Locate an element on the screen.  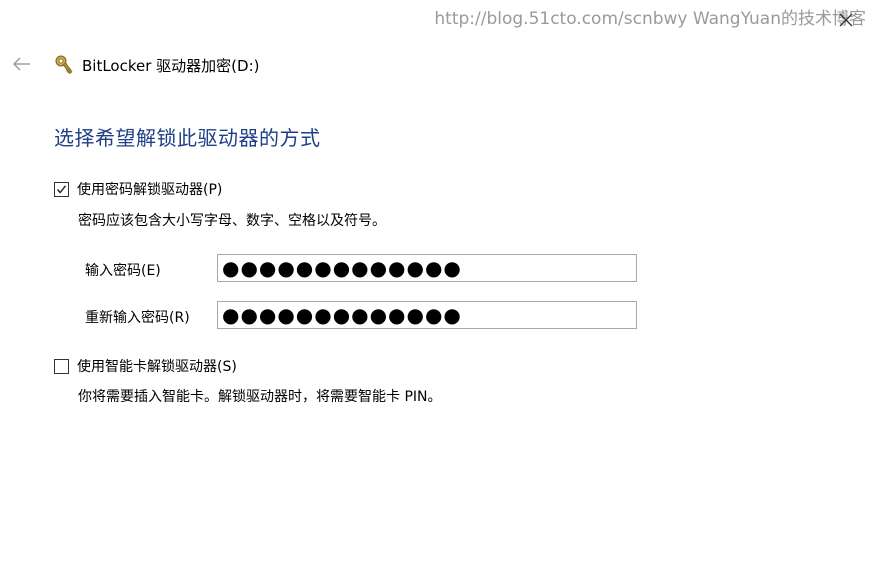
close-icon is located at coordinates (846, 20).